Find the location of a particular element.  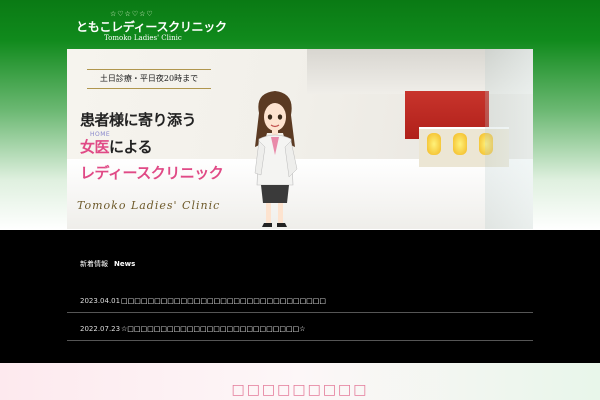

news-heading: 新着情報 News is located at coordinates (107, 264).